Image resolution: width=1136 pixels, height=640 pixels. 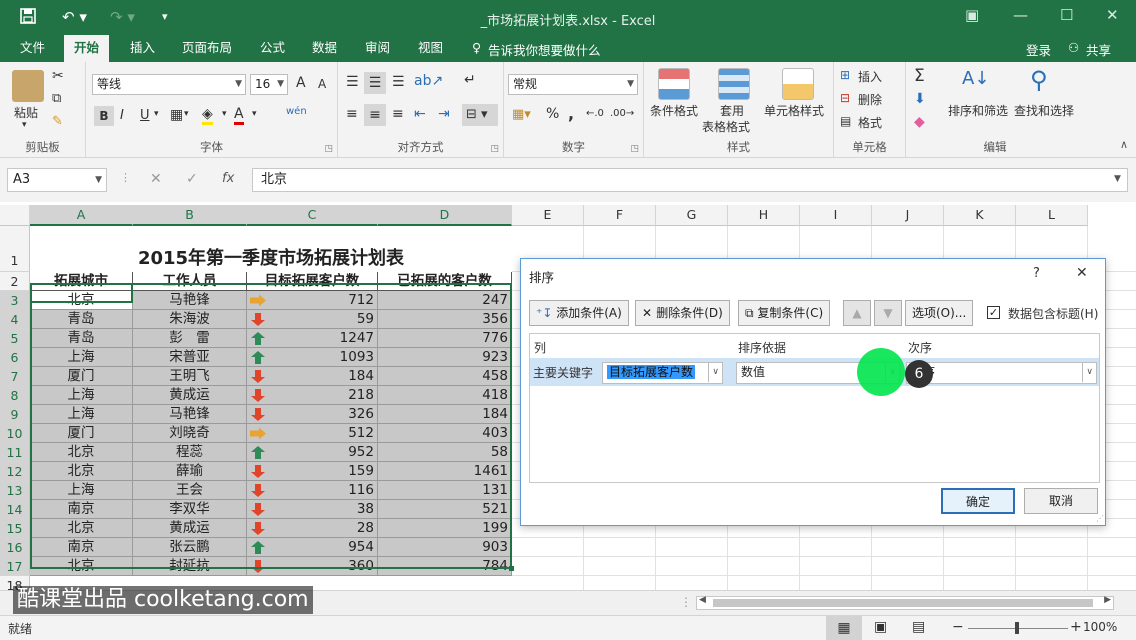 What do you see at coordinates (445, 452) in the screenshot?
I see `cell-done: 58` at bounding box center [445, 452].